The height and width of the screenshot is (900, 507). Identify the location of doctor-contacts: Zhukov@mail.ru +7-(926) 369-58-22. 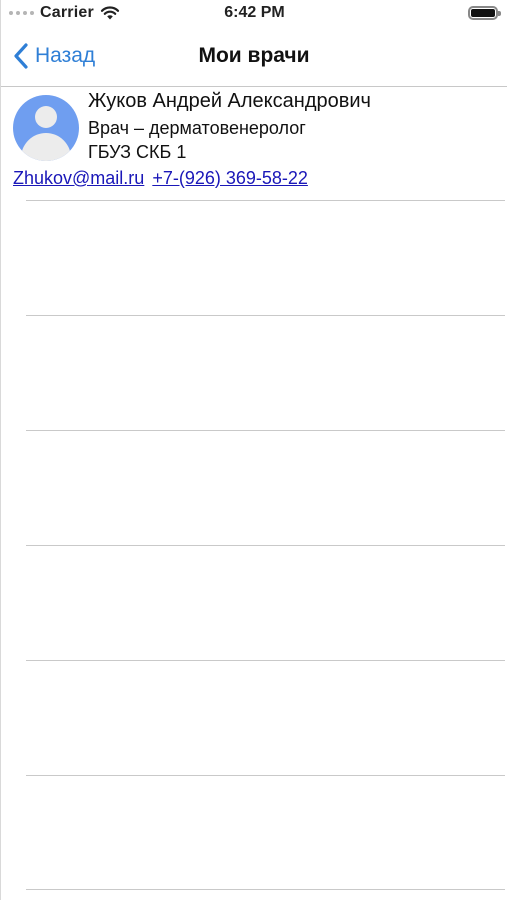
(160, 178).